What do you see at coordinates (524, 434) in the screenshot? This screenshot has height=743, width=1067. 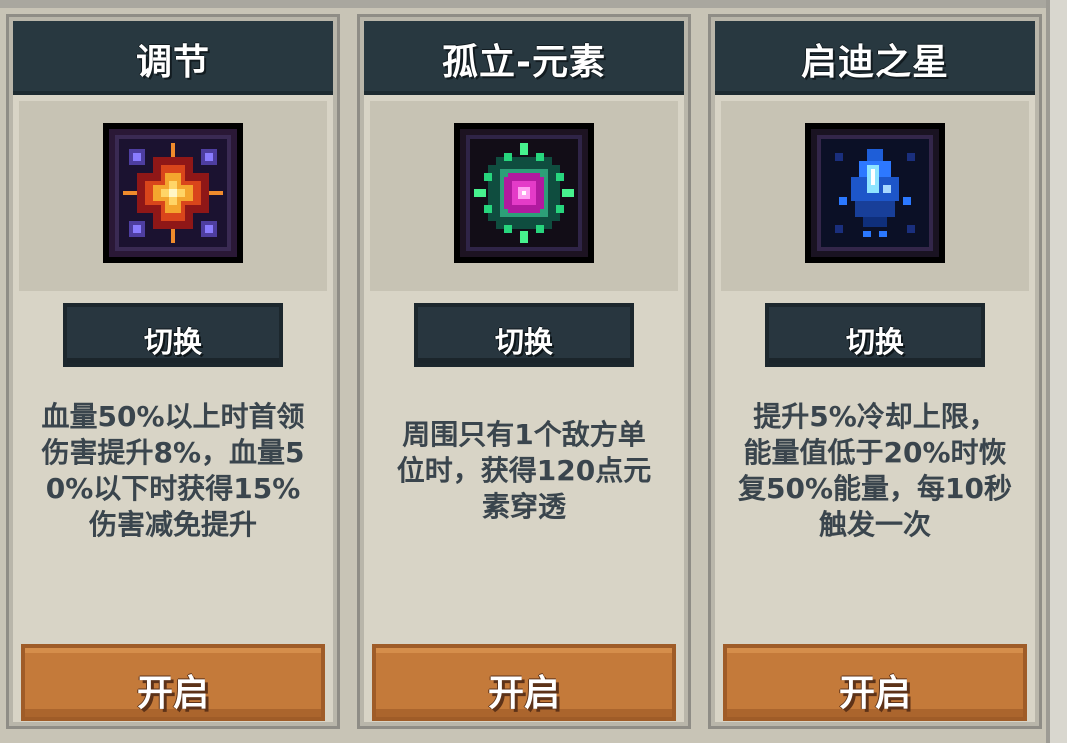 I see `description-line: 周围只有1个敌方单` at bounding box center [524, 434].